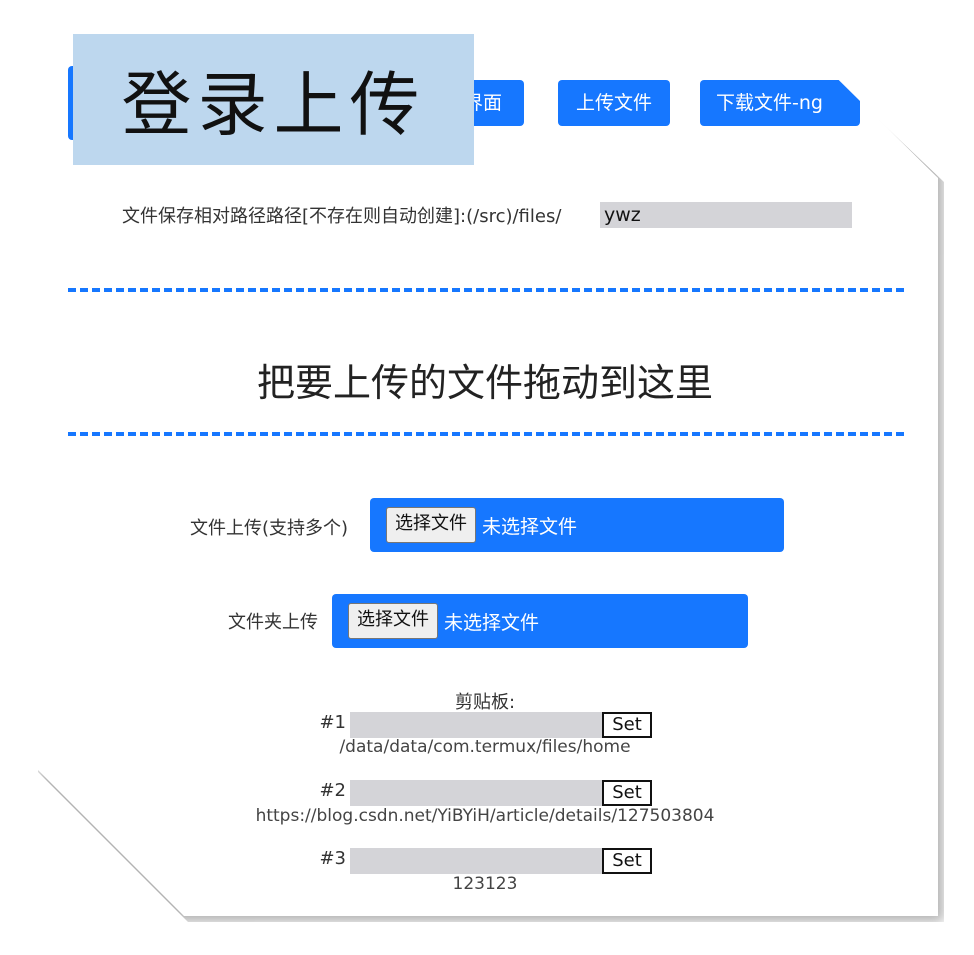 Image resolution: width=974 pixels, height=955 pixels. Describe the element at coordinates (485, 747) in the screenshot. I see `clipboard-value: /data/data/com.termux/files/home` at that location.